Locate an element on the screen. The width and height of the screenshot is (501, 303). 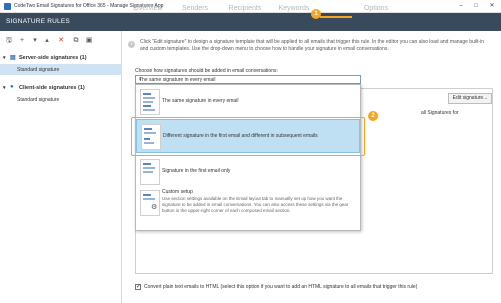
gear-icon: ⚙ is located at coordinates (154, 207).